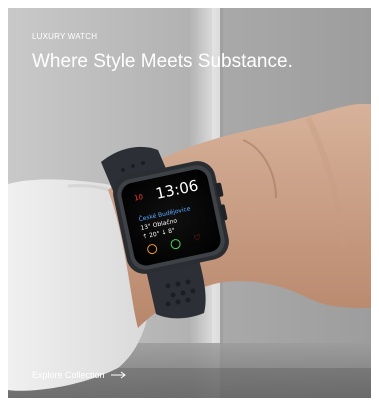 This screenshot has width=379, height=406. I want to click on explore-collection-link: Explore Collection, so click(79, 375).